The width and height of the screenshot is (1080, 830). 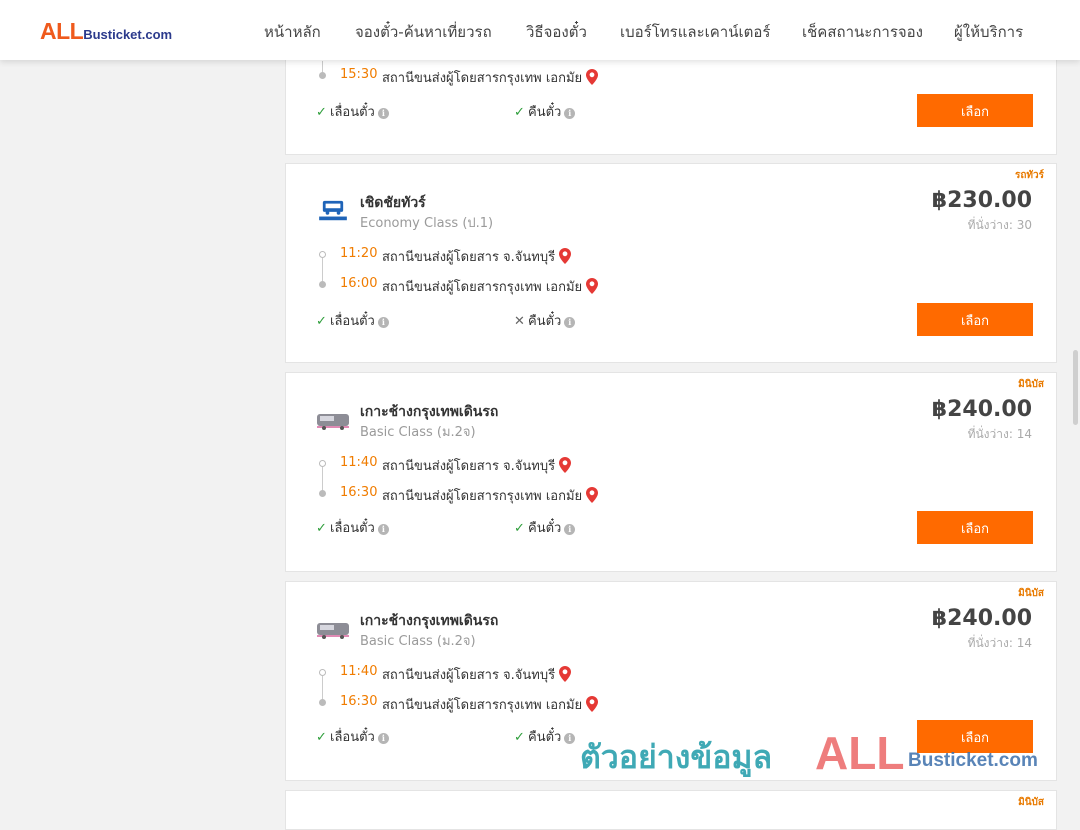 I want to click on cross-icon: ✕, so click(x=519, y=321).